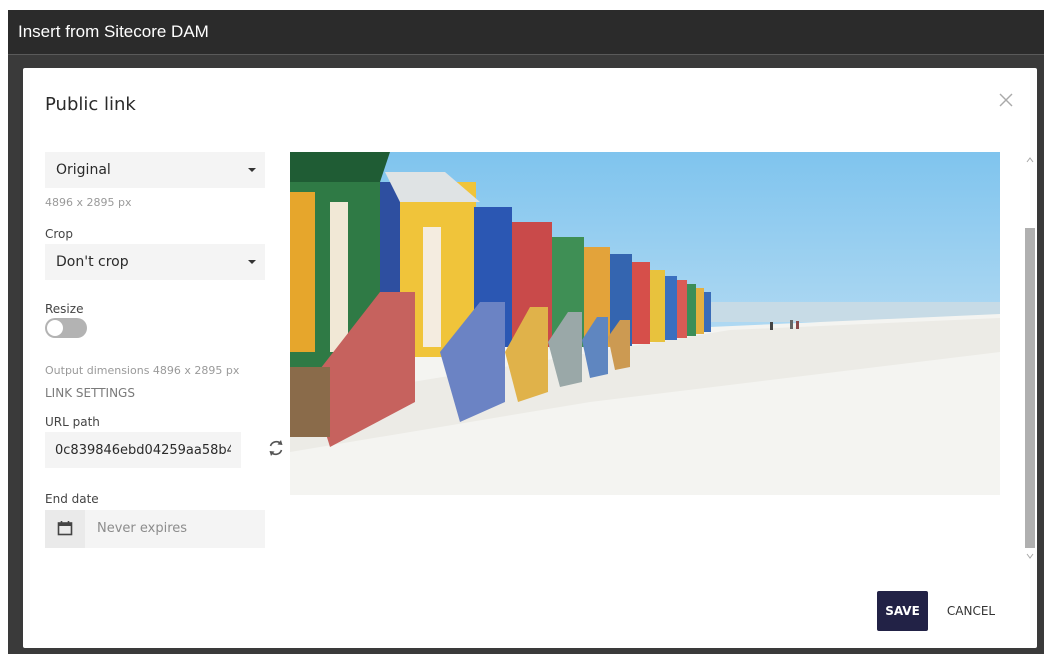  I want to click on url-path-label: URL path, so click(72, 422).